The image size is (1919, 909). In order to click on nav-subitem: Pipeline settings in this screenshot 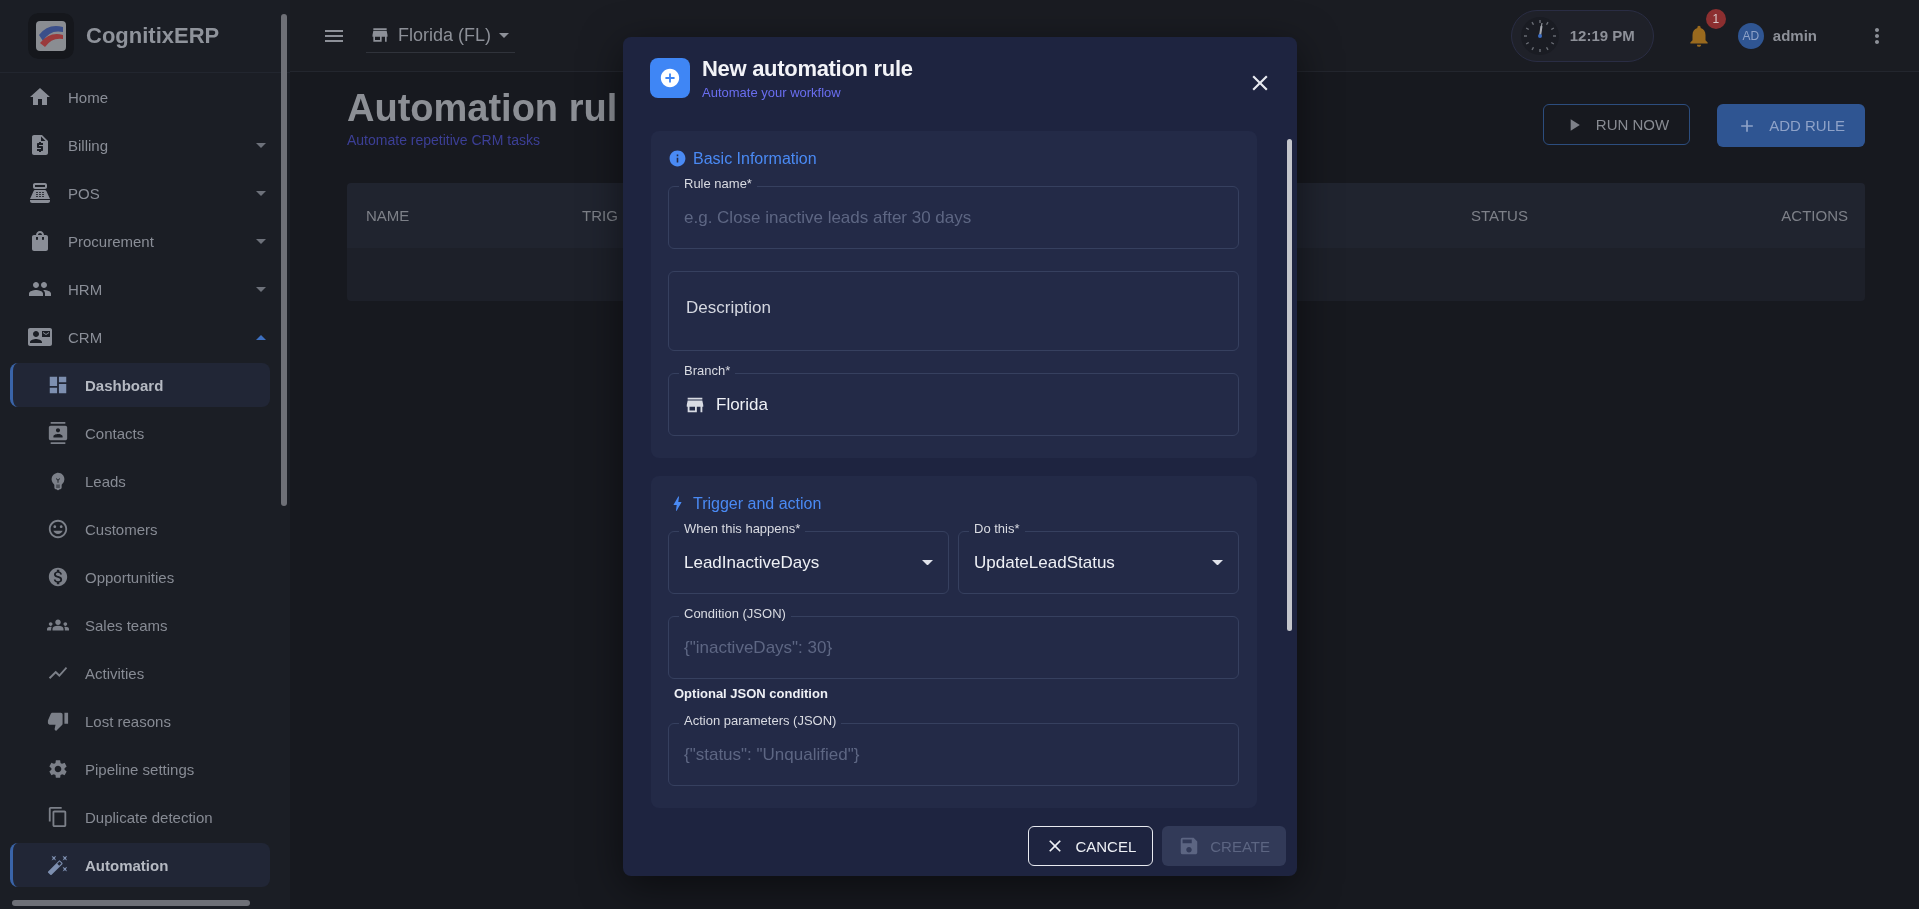, I will do `click(140, 769)`.